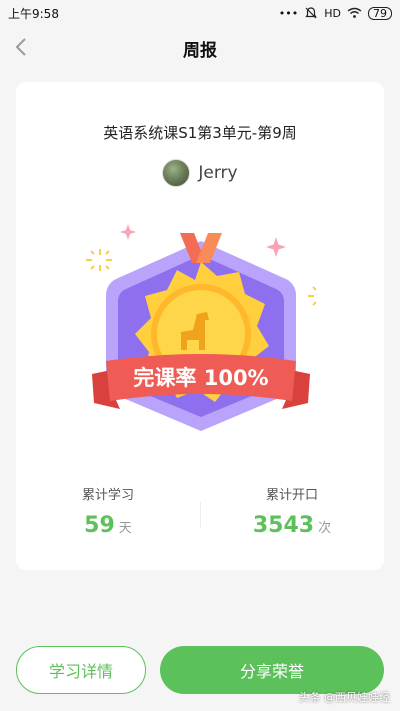  I want to click on stat-study-days: 累计学习 59 天, so click(108, 514).